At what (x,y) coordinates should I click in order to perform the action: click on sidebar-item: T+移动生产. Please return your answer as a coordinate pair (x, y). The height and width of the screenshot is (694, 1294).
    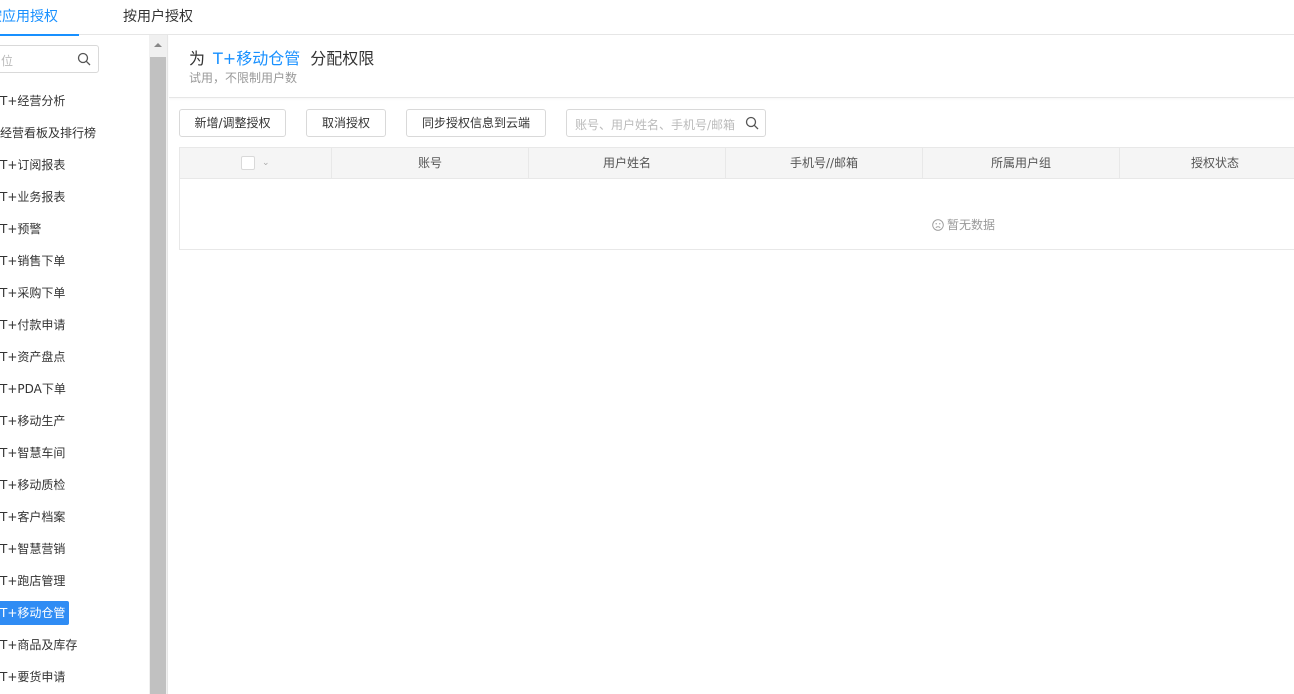
    Looking at the image, I should click on (34, 421).